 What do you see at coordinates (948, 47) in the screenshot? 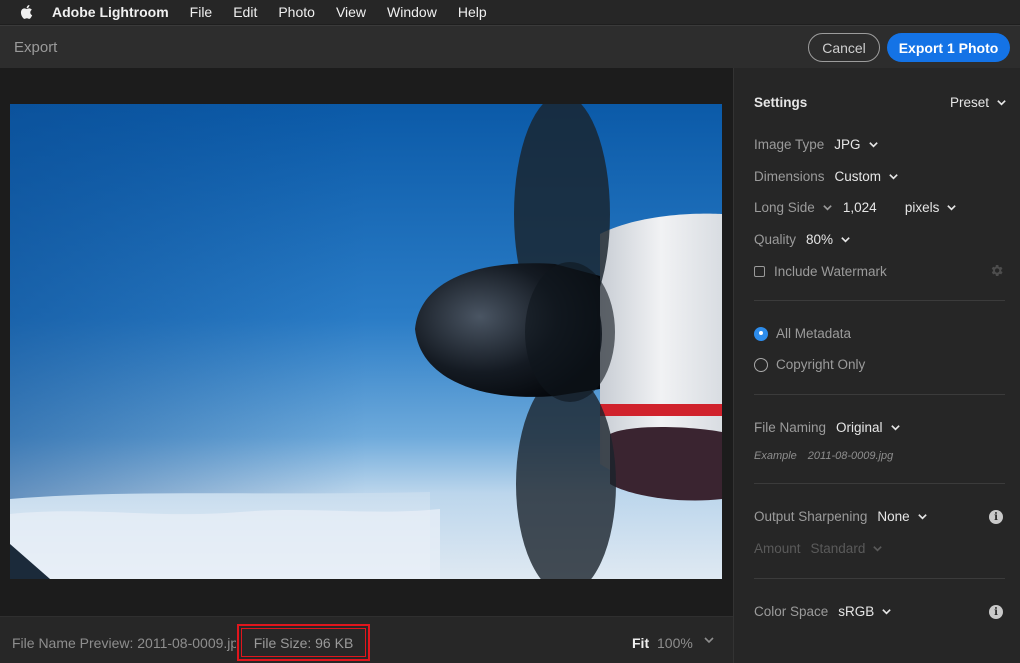
I see `export-button: Export 1 Photo` at bounding box center [948, 47].